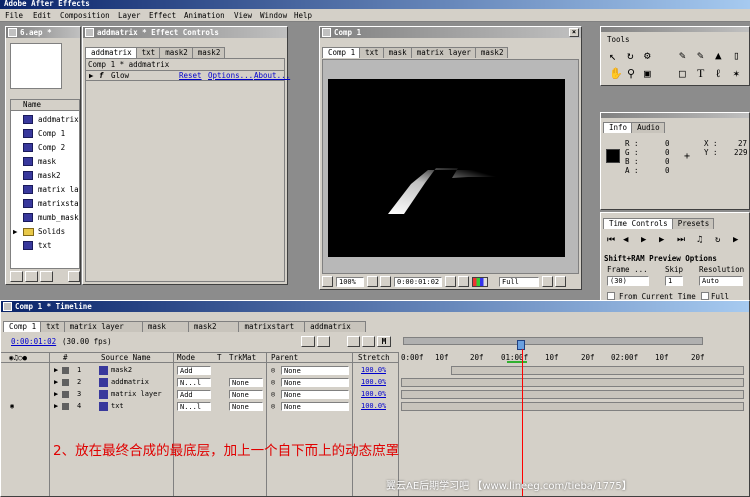  What do you see at coordinates (560, 281) in the screenshot?
I see `transparency-grid-icon` at bounding box center [560, 281].